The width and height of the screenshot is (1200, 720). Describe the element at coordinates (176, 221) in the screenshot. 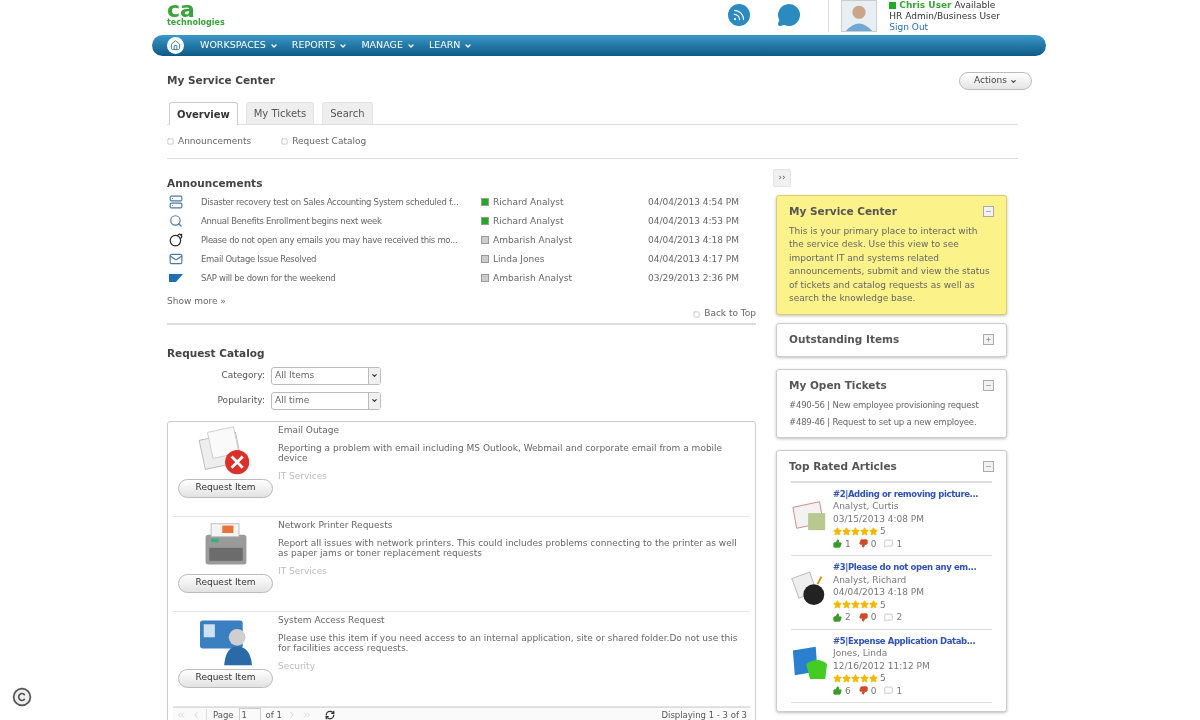

I see `magnifier-icon` at that location.